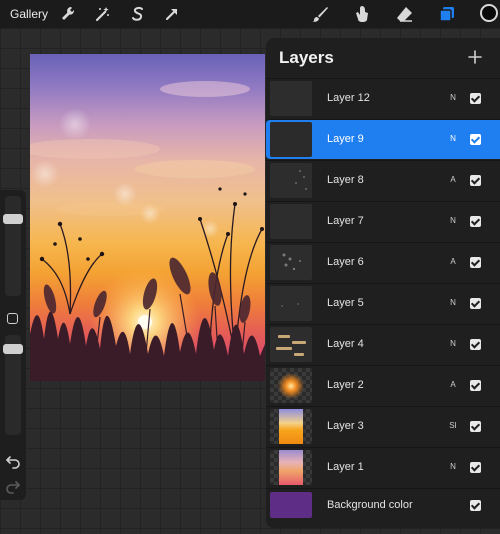 This screenshot has height=534, width=500. What do you see at coordinates (345, 344) in the screenshot?
I see `layer-name: Layer 4` at bounding box center [345, 344].